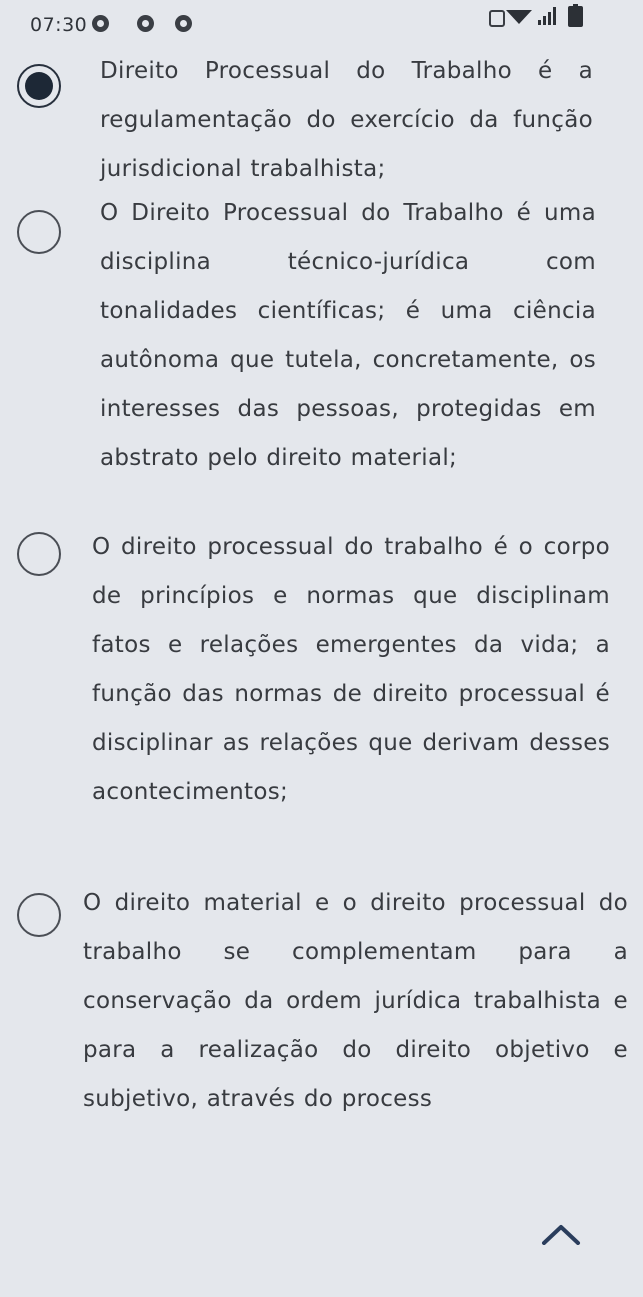 This screenshot has width=643, height=1297. Describe the element at coordinates (519, 17) in the screenshot. I see `wifi-icon` at that location.